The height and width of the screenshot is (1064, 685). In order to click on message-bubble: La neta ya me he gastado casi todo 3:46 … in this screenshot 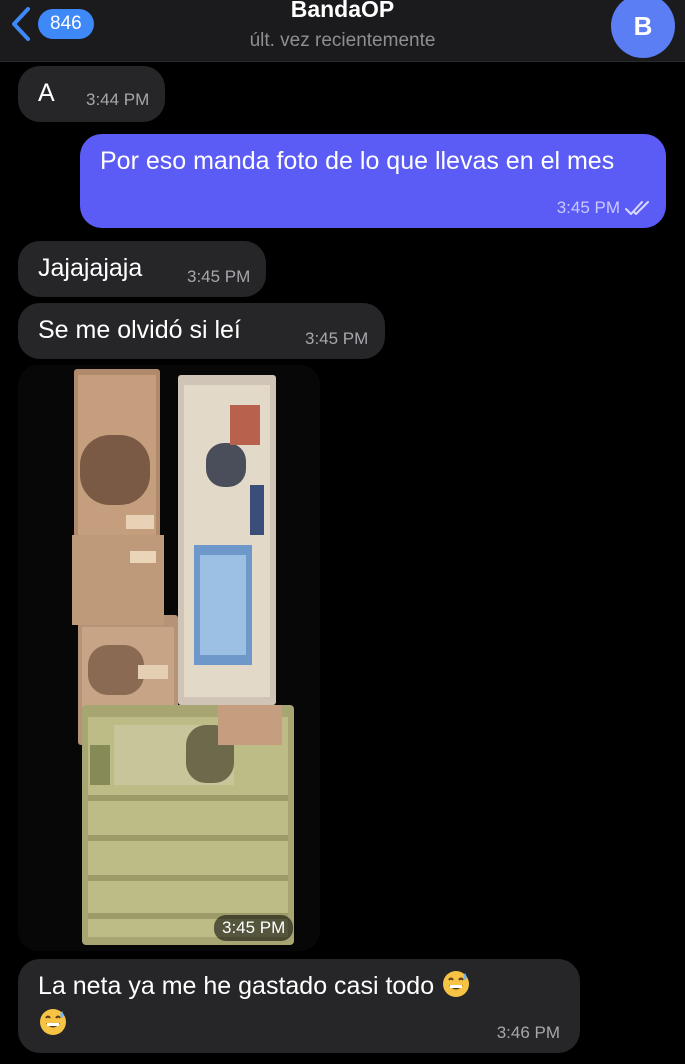, I will do `click(299, 1006)`.